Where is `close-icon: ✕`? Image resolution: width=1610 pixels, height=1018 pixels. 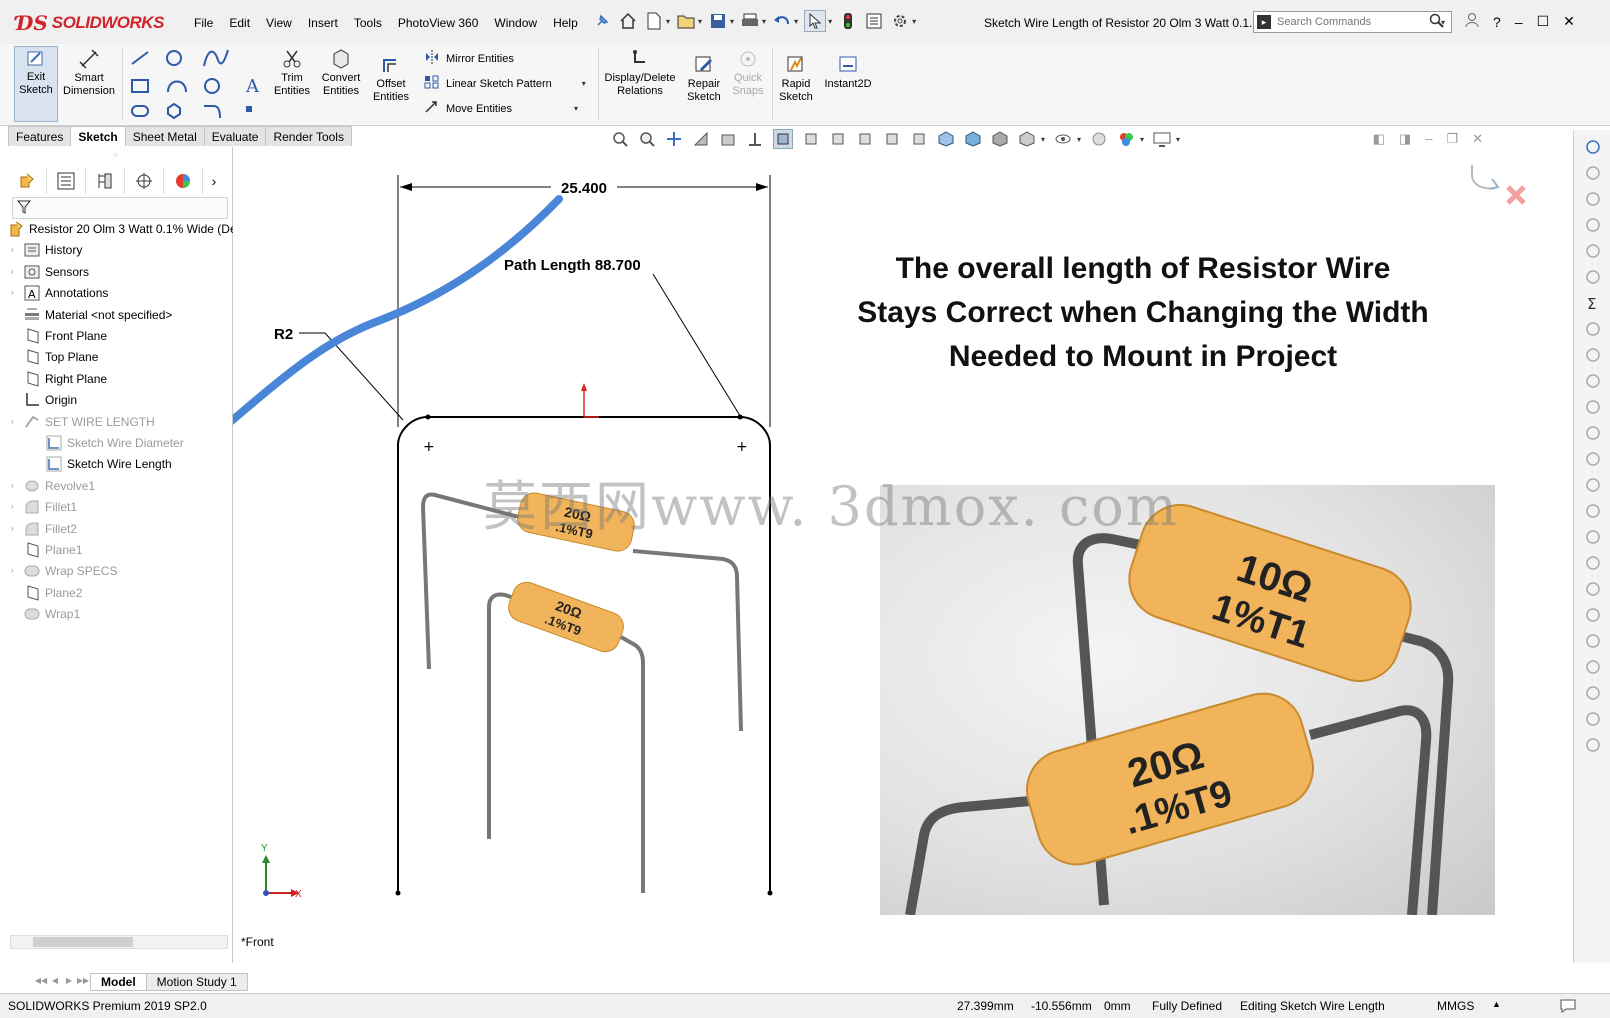
close-icon: ✕ is located at coordinates (1569, 21).